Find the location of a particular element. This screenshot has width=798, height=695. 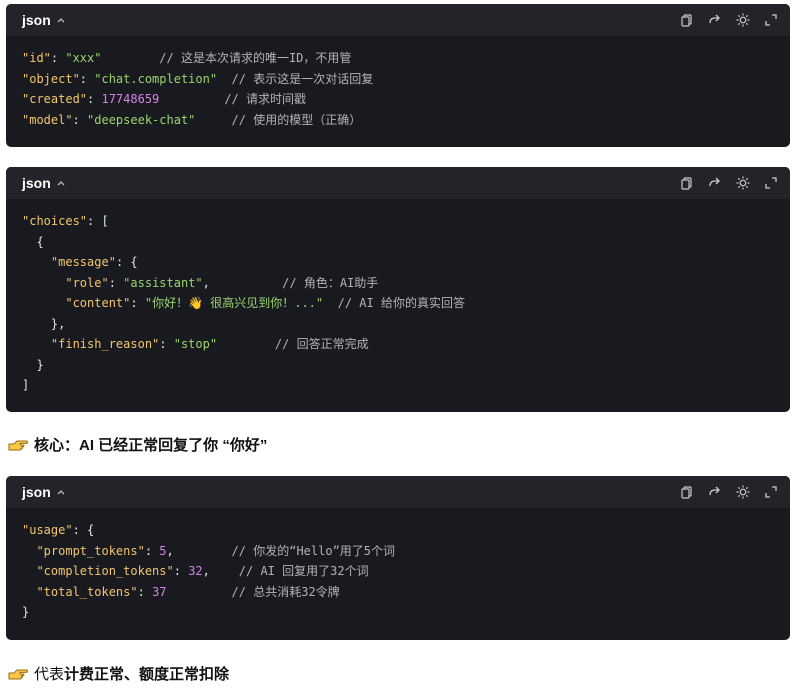

code-token: // 表示这是一次对话回复 is located at coordinates (302, 78).